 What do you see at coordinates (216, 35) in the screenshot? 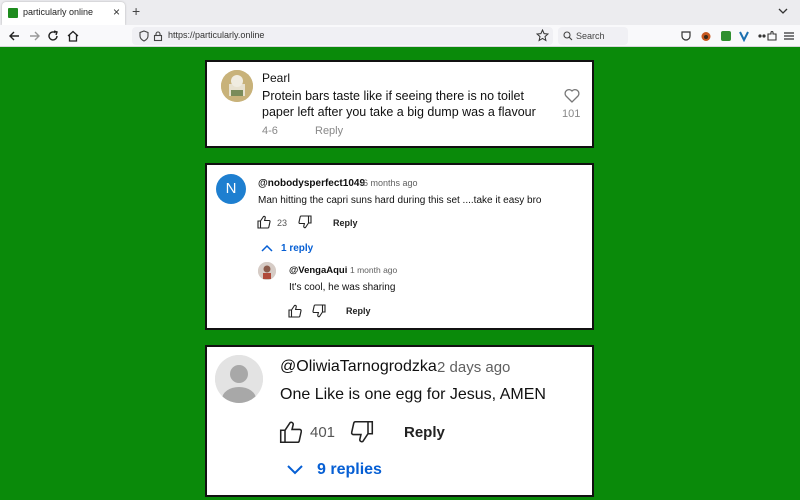
I see `url-text: https://particularly.online` at bounding box center [216, 35].